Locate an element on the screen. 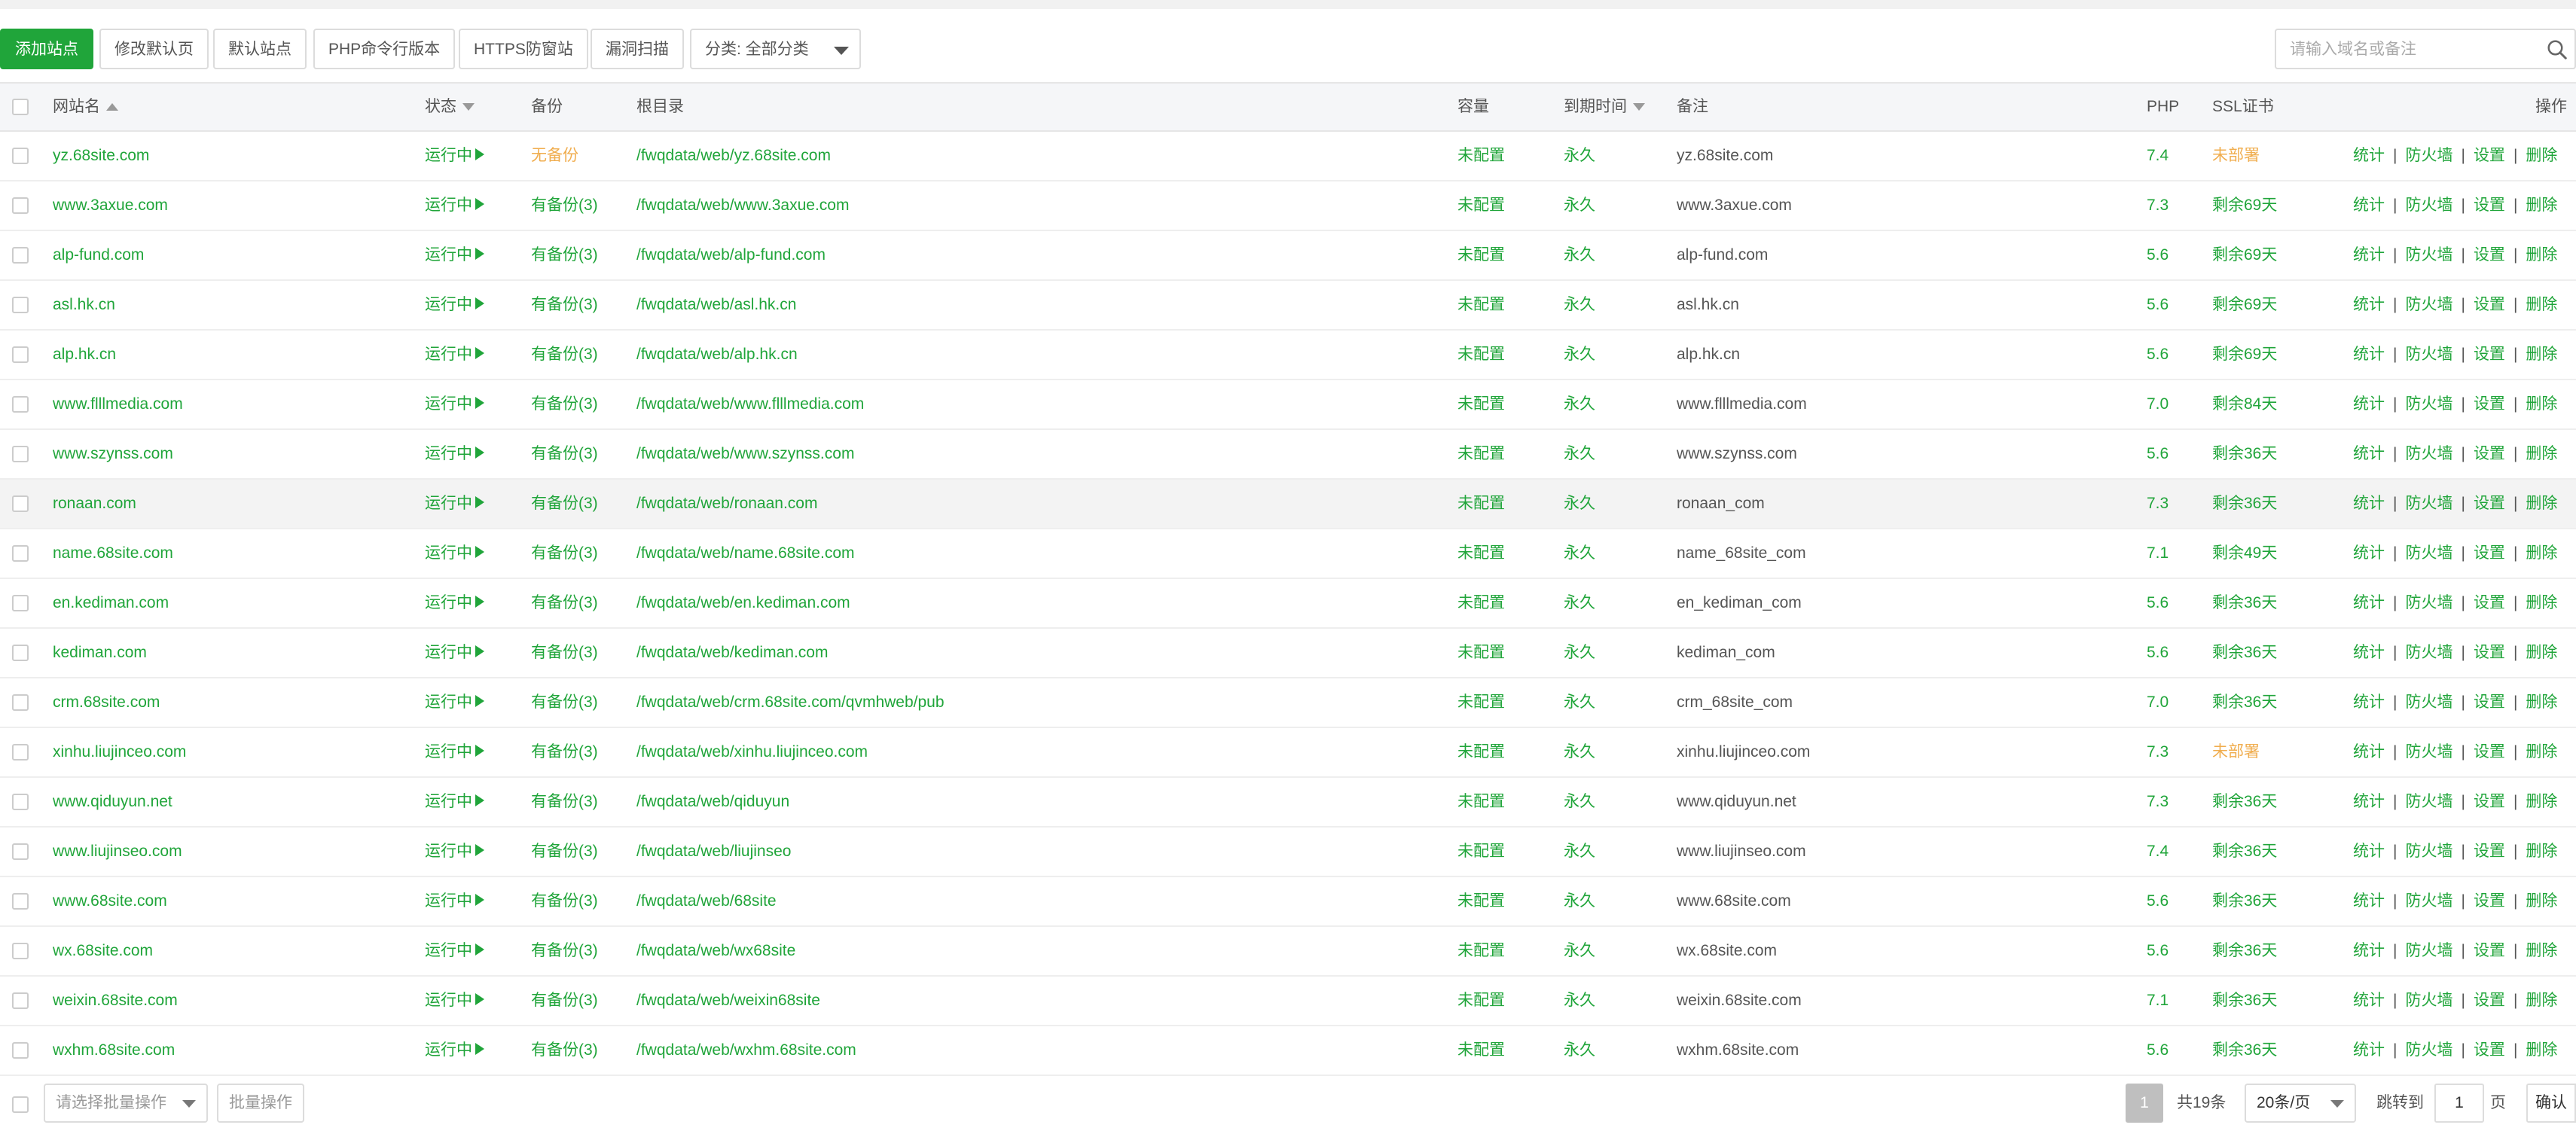 This screenshot has width=2576, height=1137. confirm-jump-button: 确认 is located at coordinates (2551, 1104).